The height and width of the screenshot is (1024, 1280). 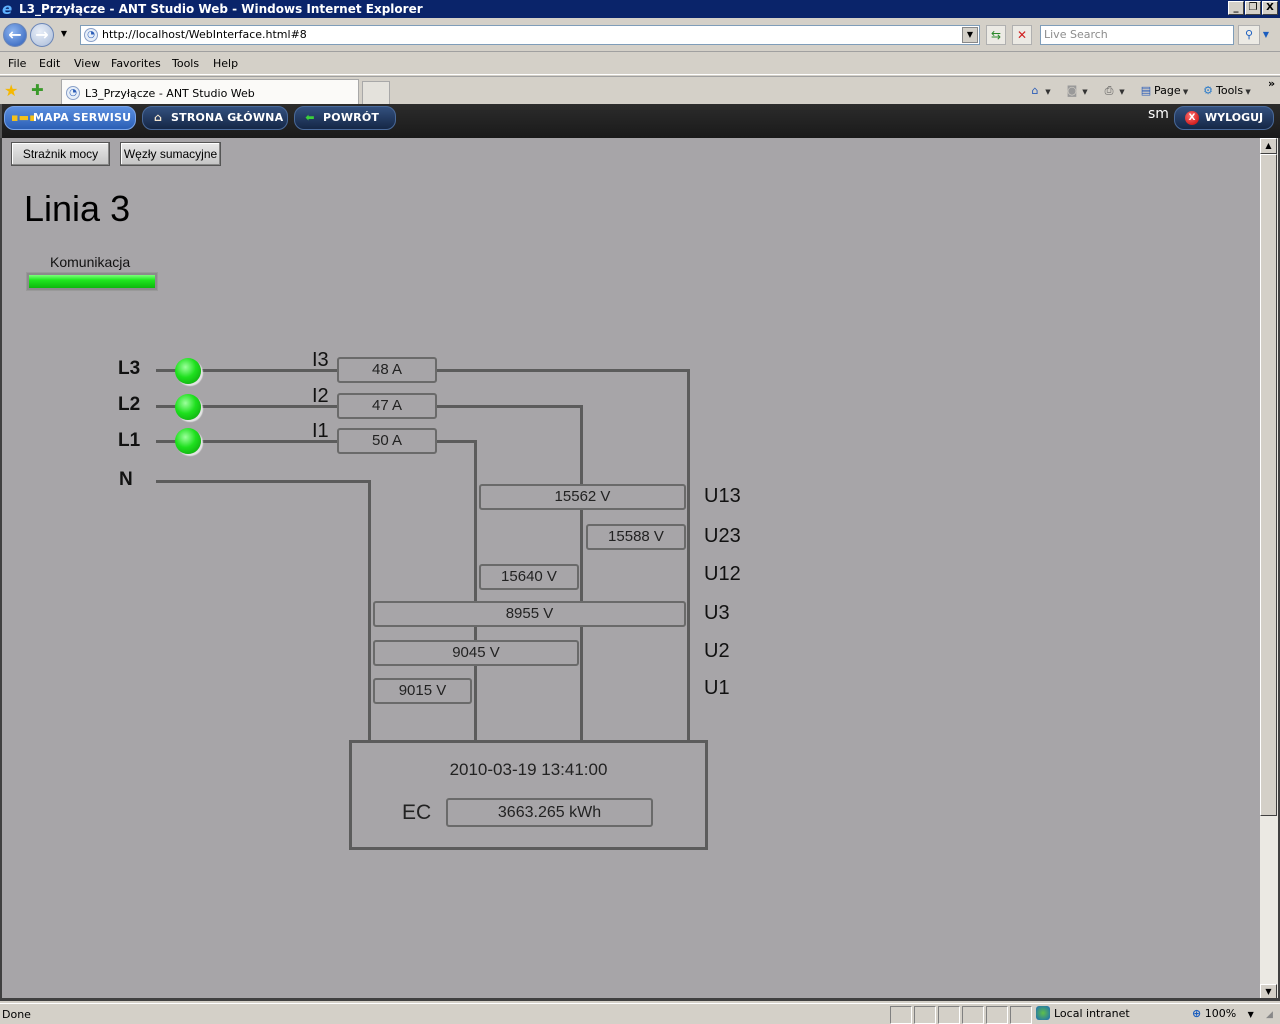 I want to click on home-dropdown-icon: ▼, so click(x=1046, y=92).